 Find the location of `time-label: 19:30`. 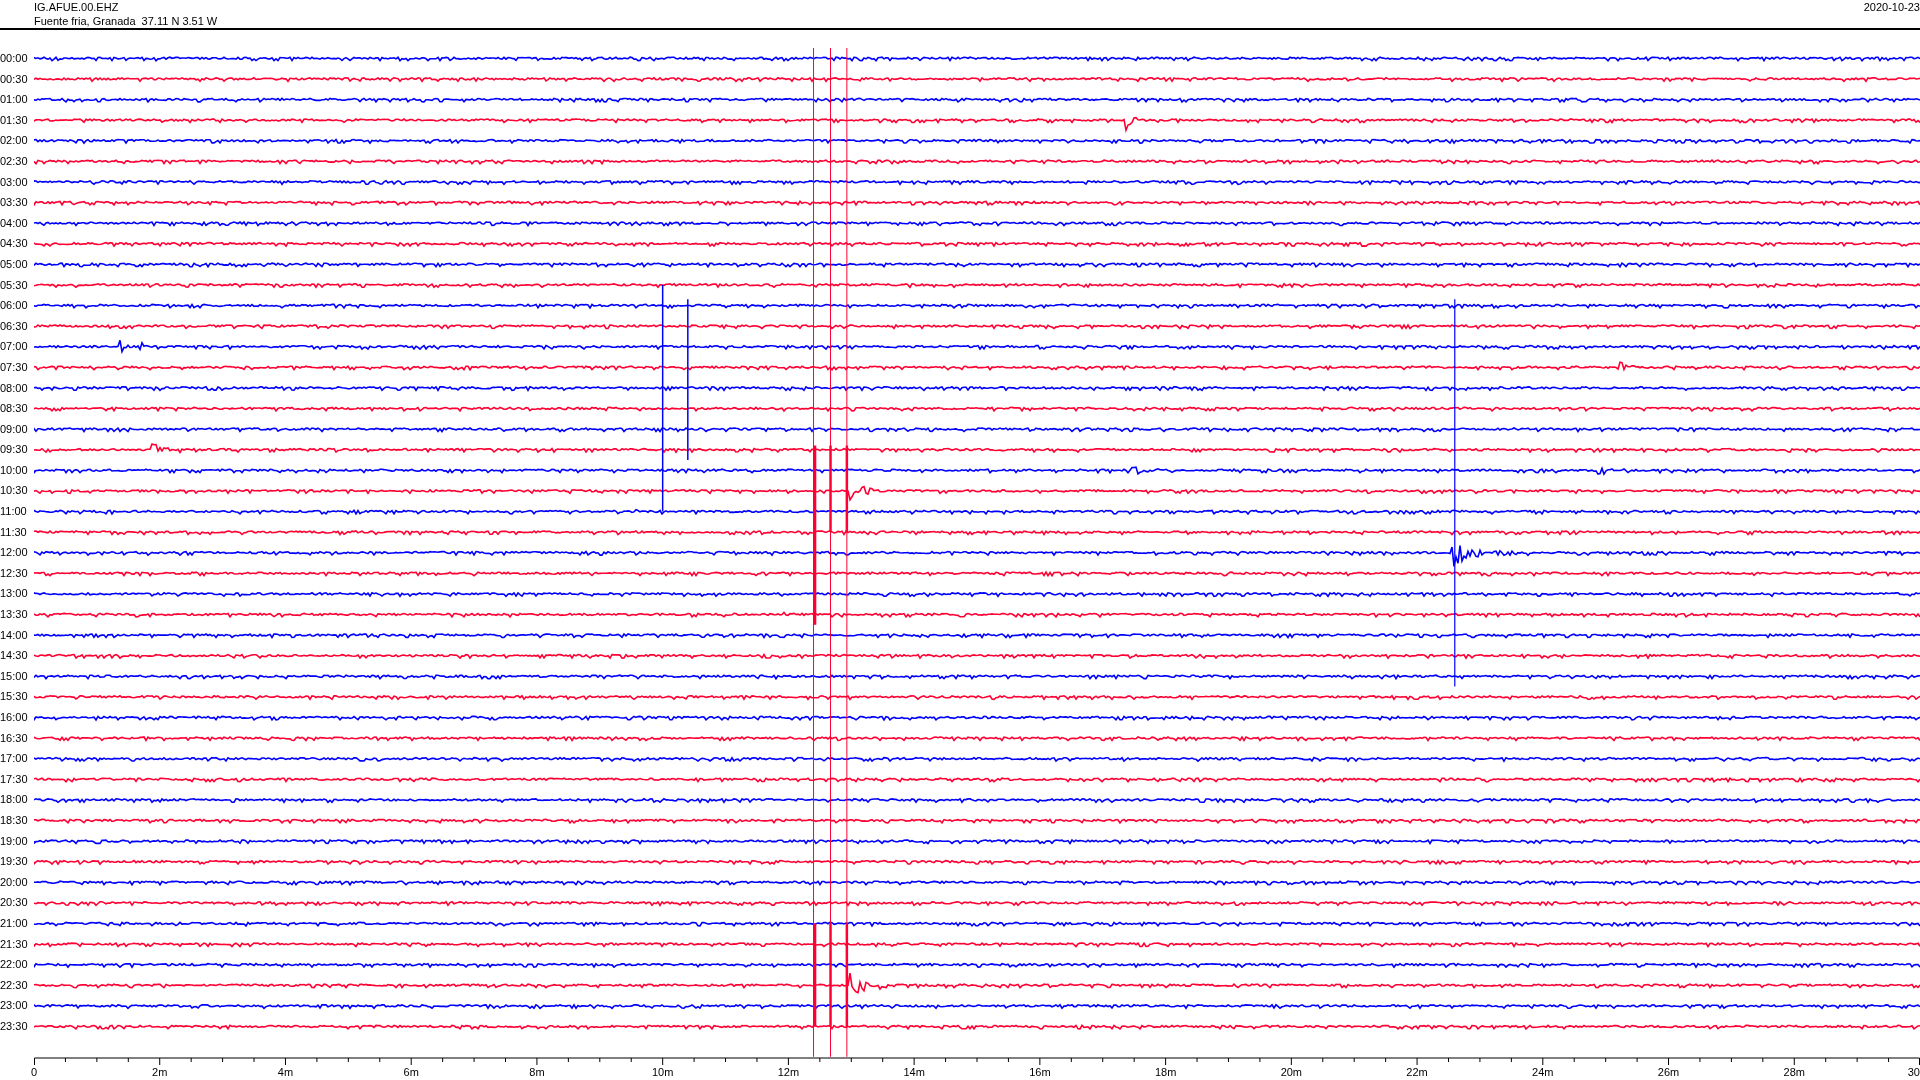

time-label: 19:30 is located at coordinates (14, 862).